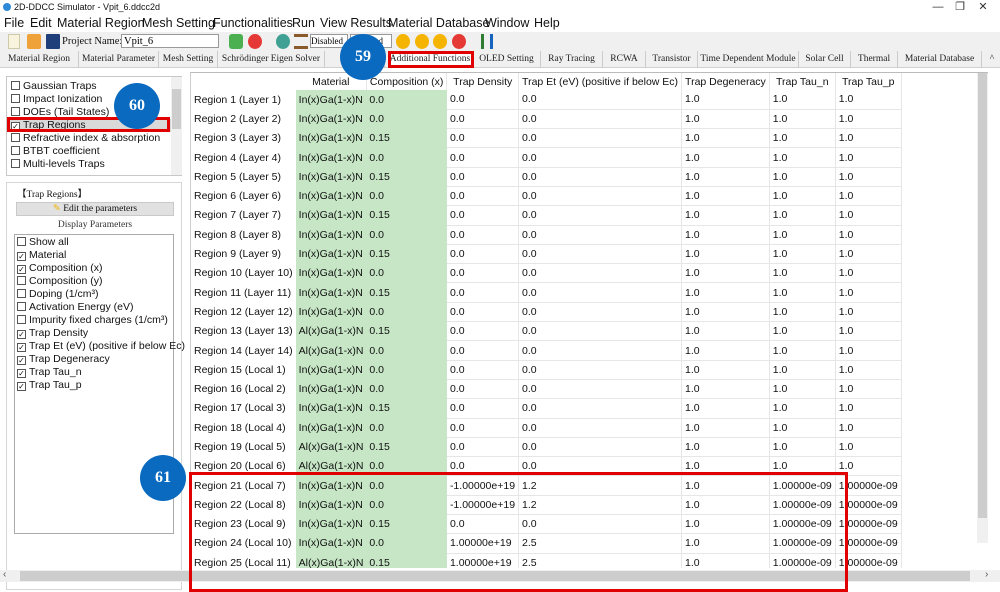 This screenshot has width=1000, height=592. Describe the element at coordinates (53, 41) in the screenshot. I see `save-icon` at that location.